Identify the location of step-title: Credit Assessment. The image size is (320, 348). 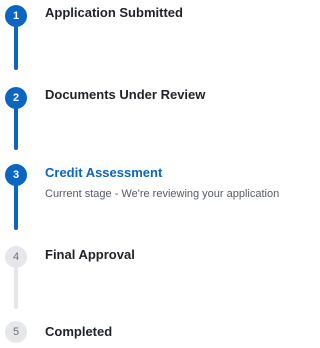
(104, 172).